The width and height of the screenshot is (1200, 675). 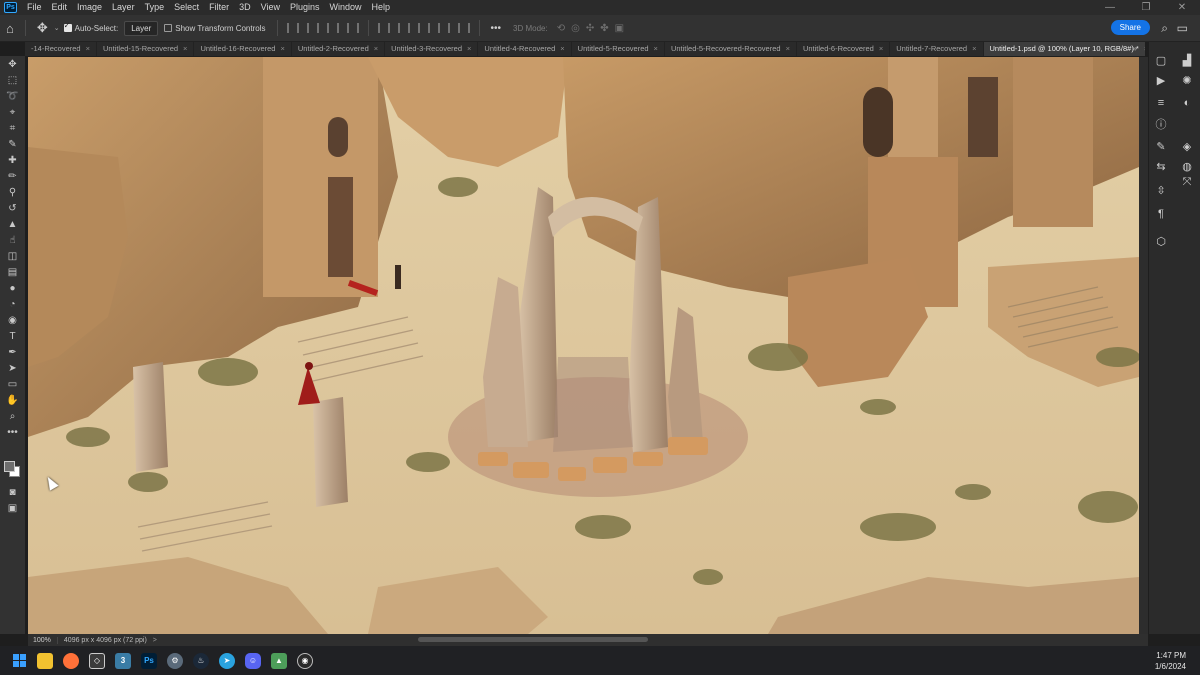 What do you see at coordinates (1170, 661) in the screenshot?
I see `taskbar-clock: 1:47 PM 1/6/2024` at bounding box center [1170, 661].